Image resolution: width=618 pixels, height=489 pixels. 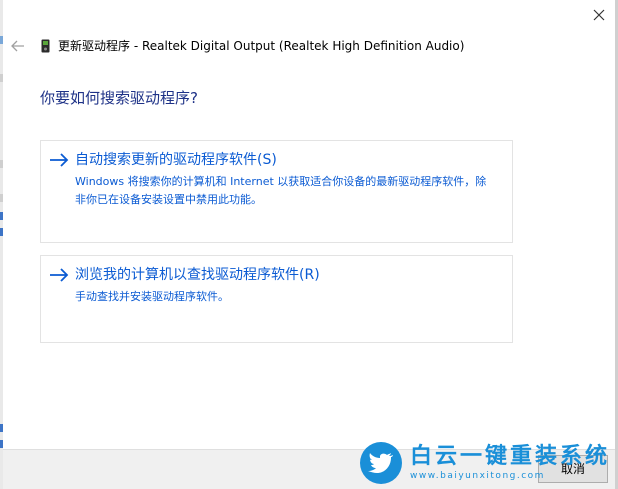 I want to click on watermark-url: www.baiyunxitong.com, so click(x=477, y=476).